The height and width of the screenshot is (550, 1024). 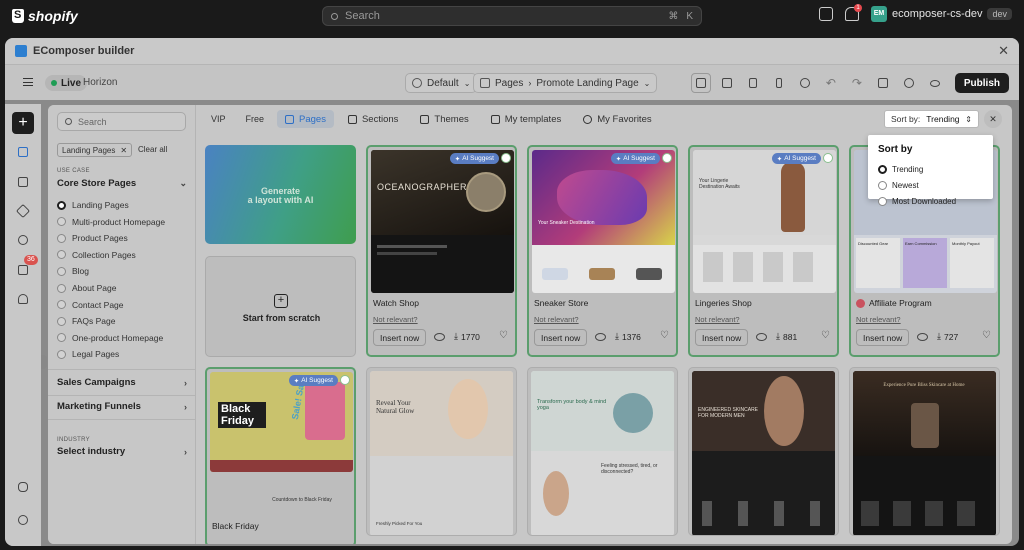 I want to click on generate-ai-card: Generate a layout with AI, so click(x=280, y=194).